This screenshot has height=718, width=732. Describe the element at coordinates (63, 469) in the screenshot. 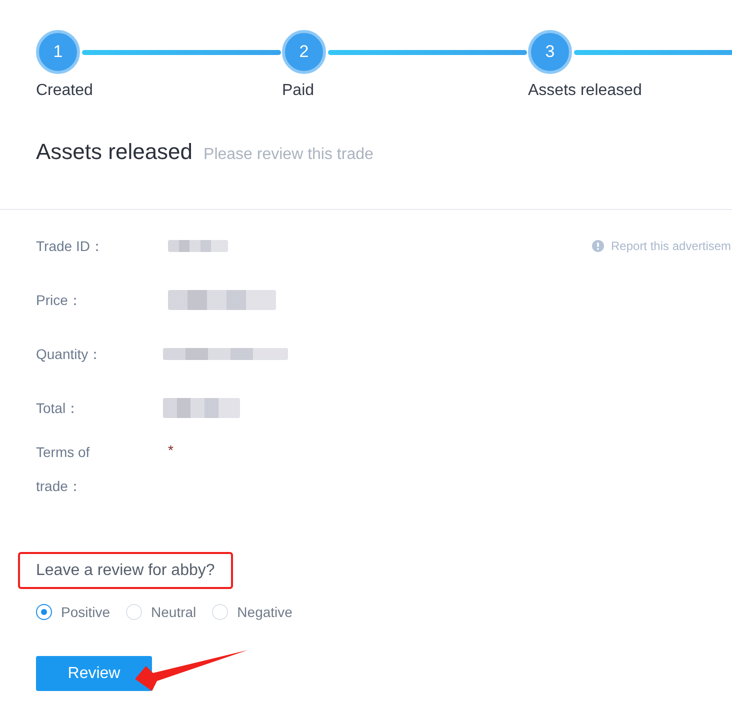

I see `field-label: Terms of trade：` at that location.